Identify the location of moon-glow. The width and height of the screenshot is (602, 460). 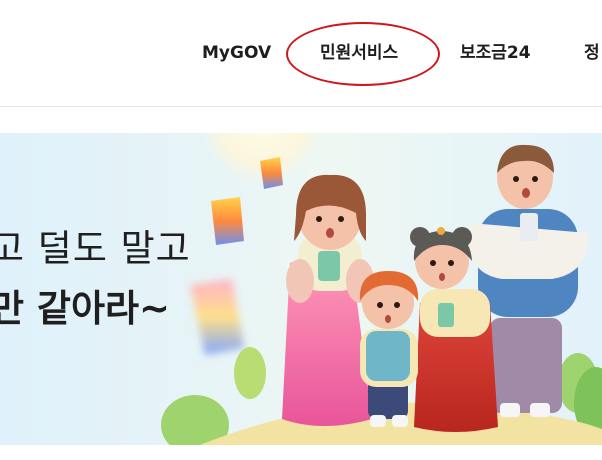
(262, 158).